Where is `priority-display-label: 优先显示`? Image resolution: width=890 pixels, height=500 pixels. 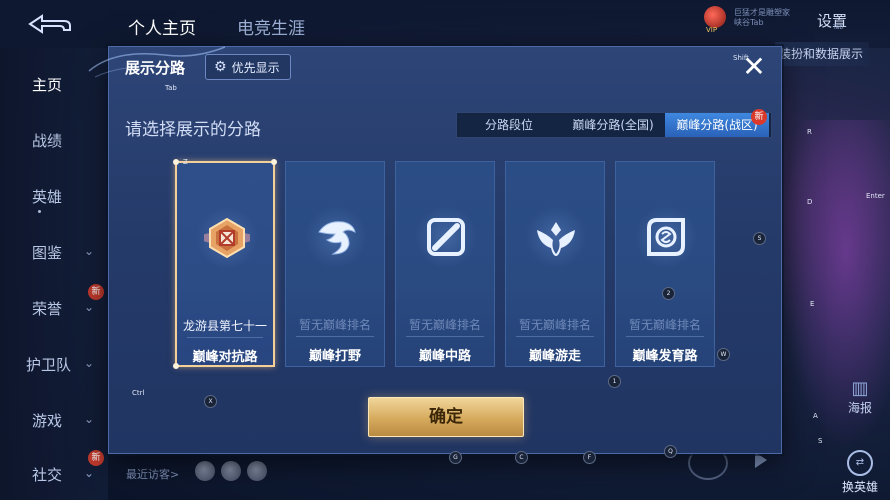
priority-display-label: 优先显示 is located at coordinates (255, 67).